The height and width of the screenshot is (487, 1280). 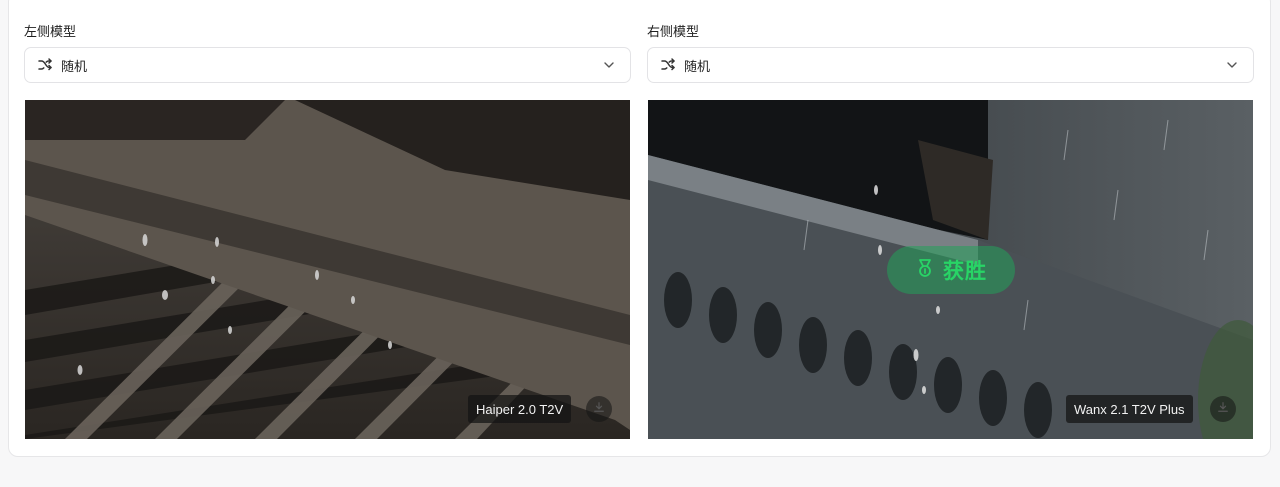 I want to click on left-select-value: 随机, so click(x=74, y=66).